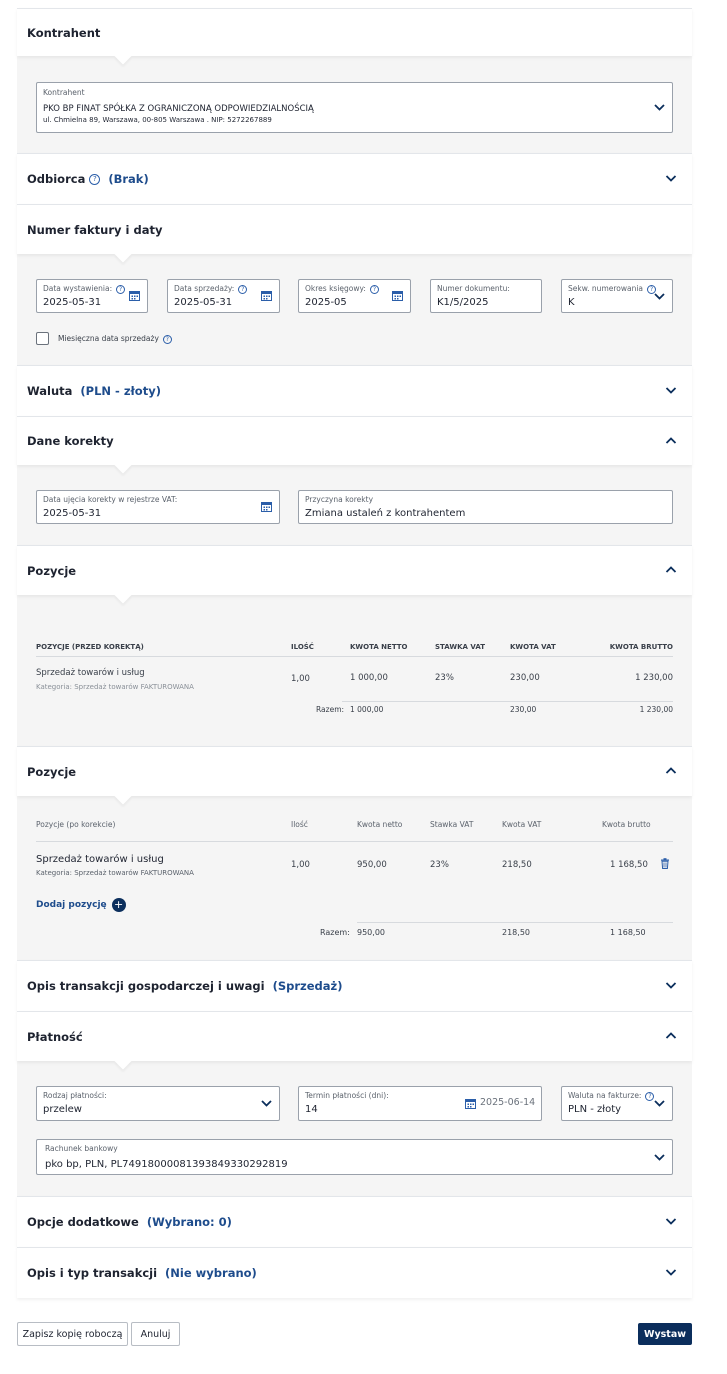  I want to click on section-value: (Wybrano: 0), so click(189, 1222).